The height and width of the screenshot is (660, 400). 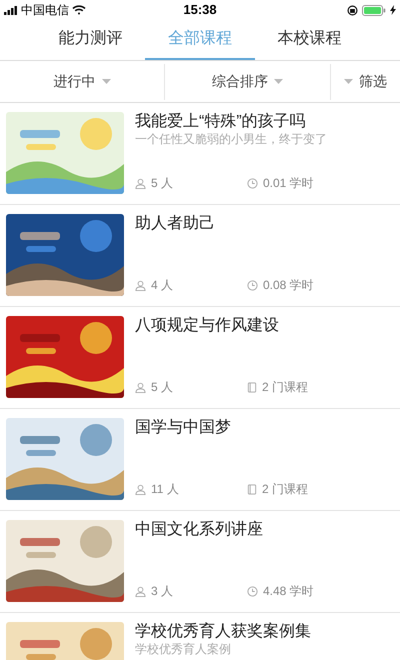 I want to click on learner-count: 4 人, so click(x=162, y=285).